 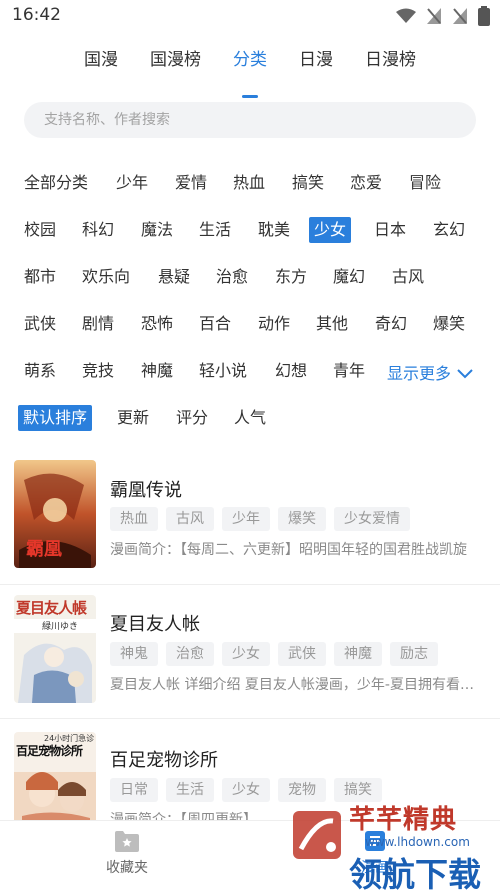 I want to click on chevron-down-icon, so click(x=465, y=374).